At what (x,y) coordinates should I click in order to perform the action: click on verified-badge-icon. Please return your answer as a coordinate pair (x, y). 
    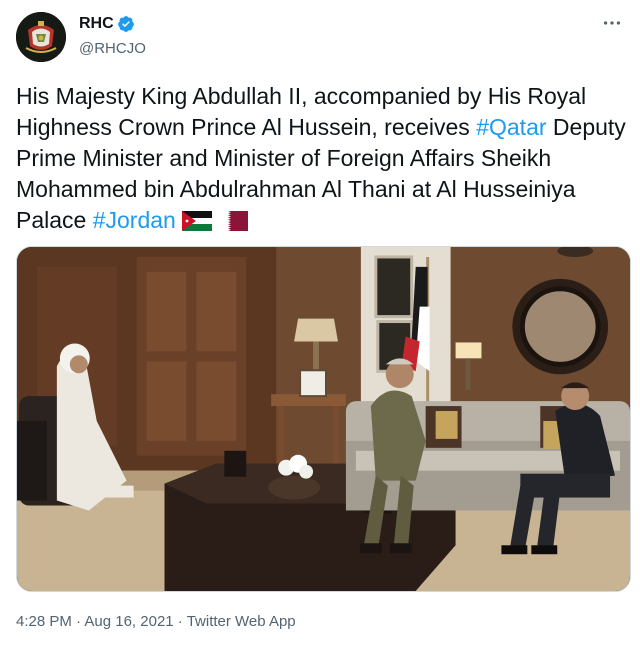
    Looking at the image, I should click on (126, 24).